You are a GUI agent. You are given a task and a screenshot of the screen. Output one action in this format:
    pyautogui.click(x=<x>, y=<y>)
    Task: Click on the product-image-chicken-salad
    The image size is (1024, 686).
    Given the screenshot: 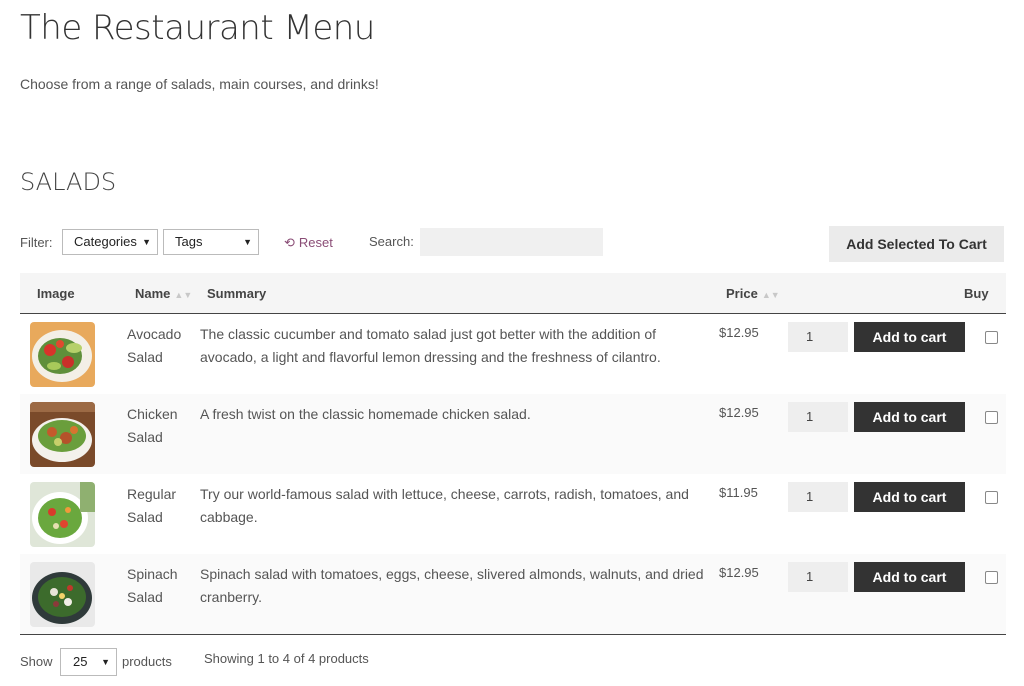 What is the action you would take?
    pyautogui.click(x=62, y=434)
    